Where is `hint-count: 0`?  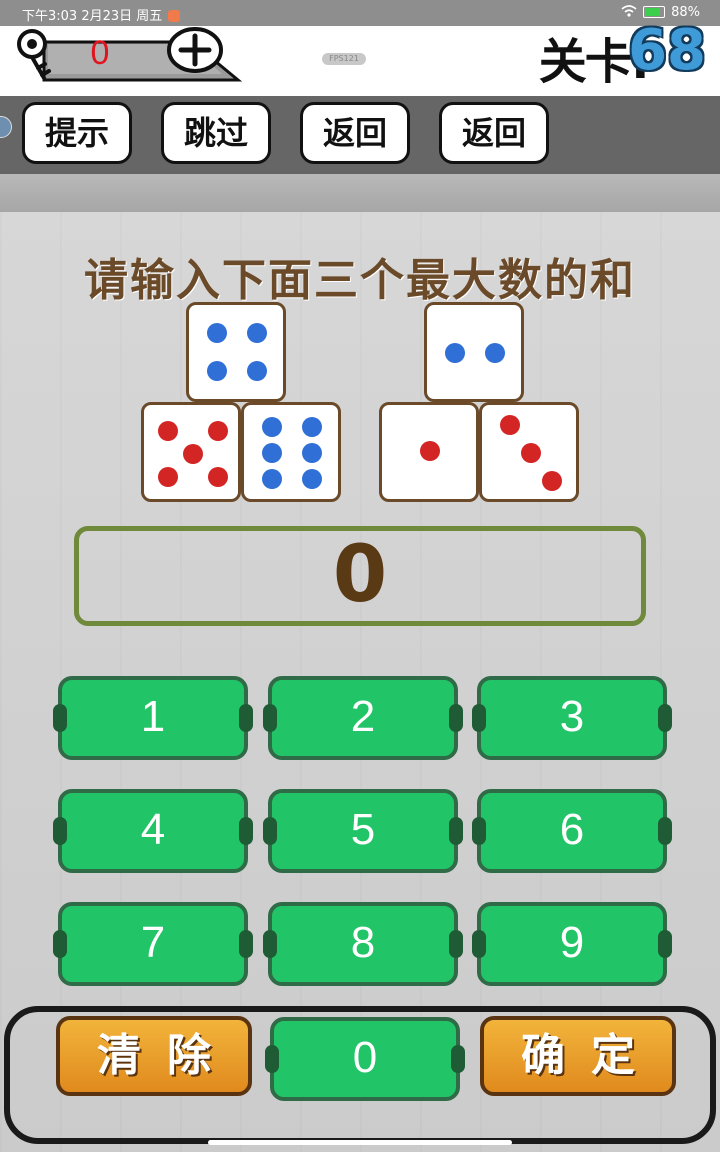 hint-count: 0 is located at coordinates (100, 53).